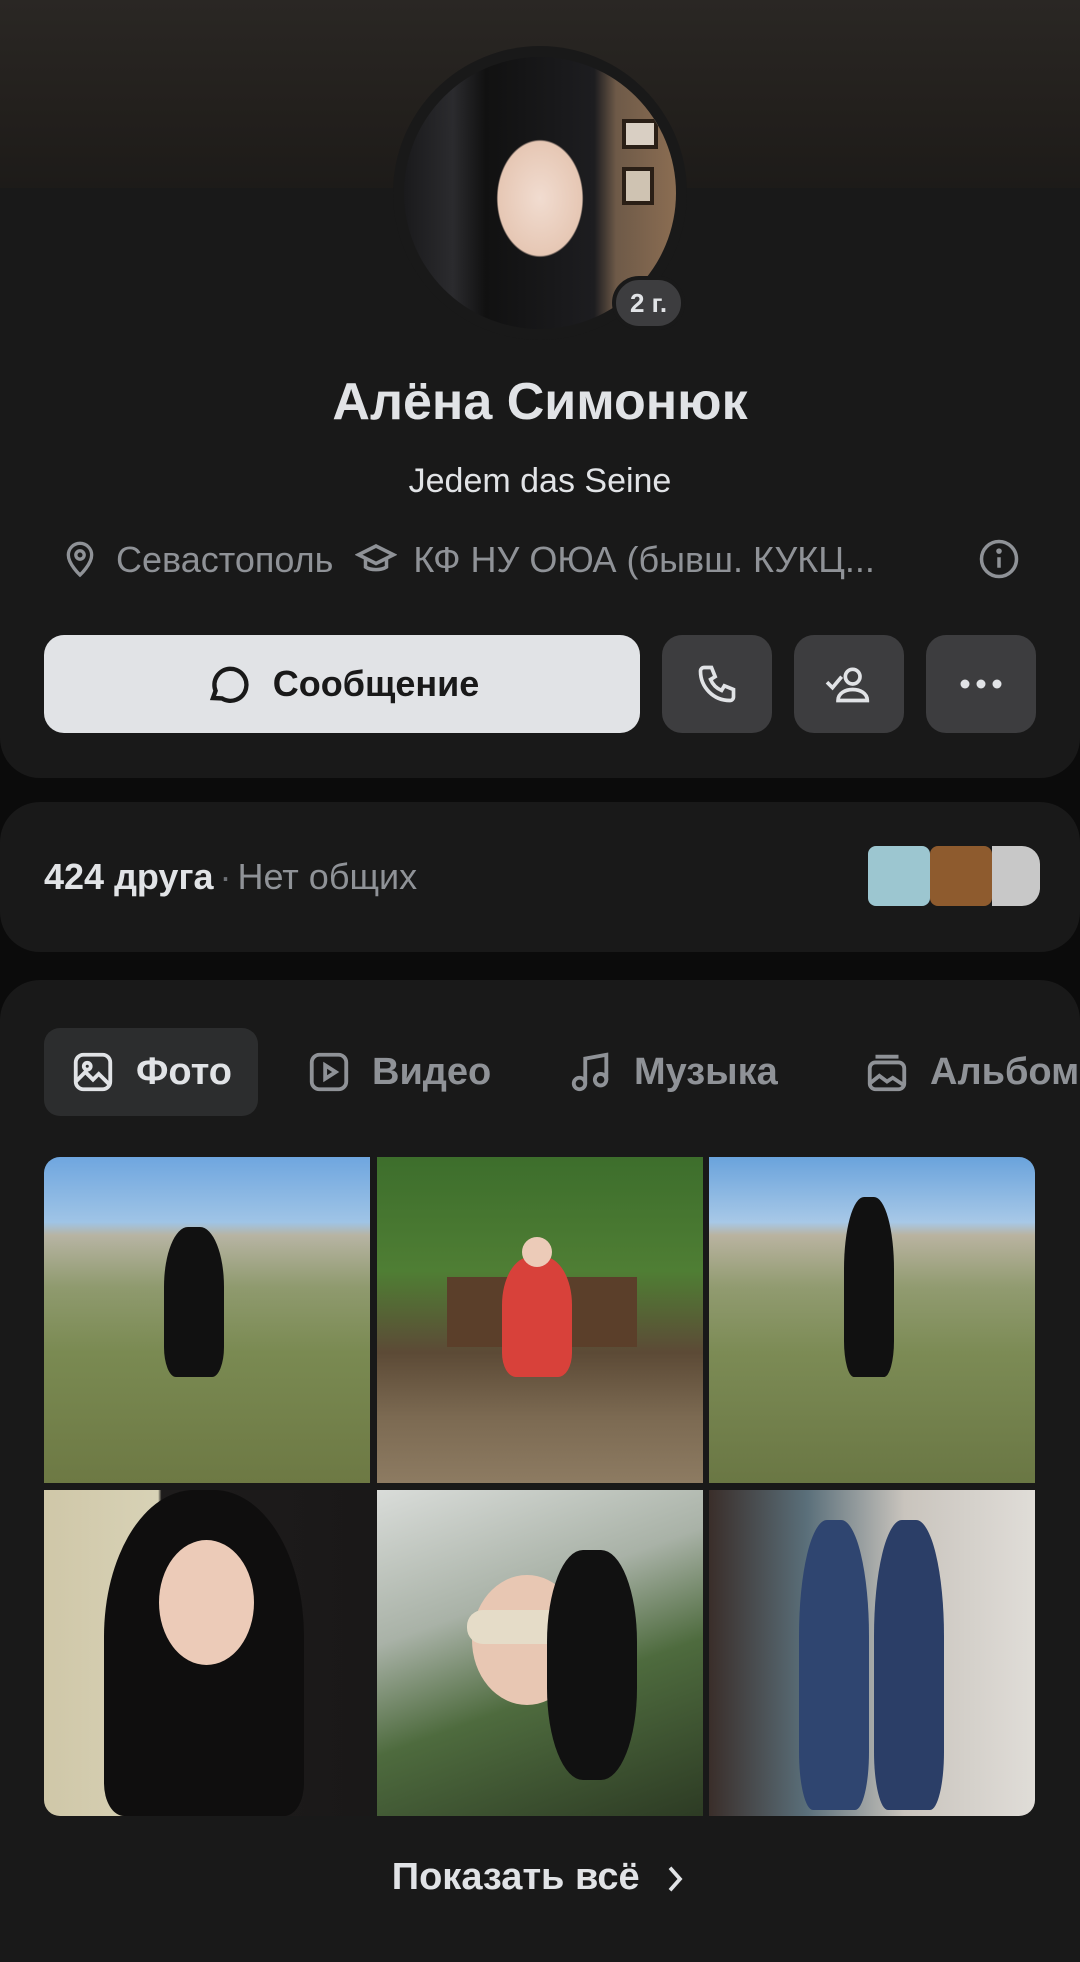 The image size is (1080, 1962). What do you see at coordinates (562, 1072) in the screenshot?
I see `media-tabs: Фото Видео Музыка Альбомы` at bounding box center [562, 1072].